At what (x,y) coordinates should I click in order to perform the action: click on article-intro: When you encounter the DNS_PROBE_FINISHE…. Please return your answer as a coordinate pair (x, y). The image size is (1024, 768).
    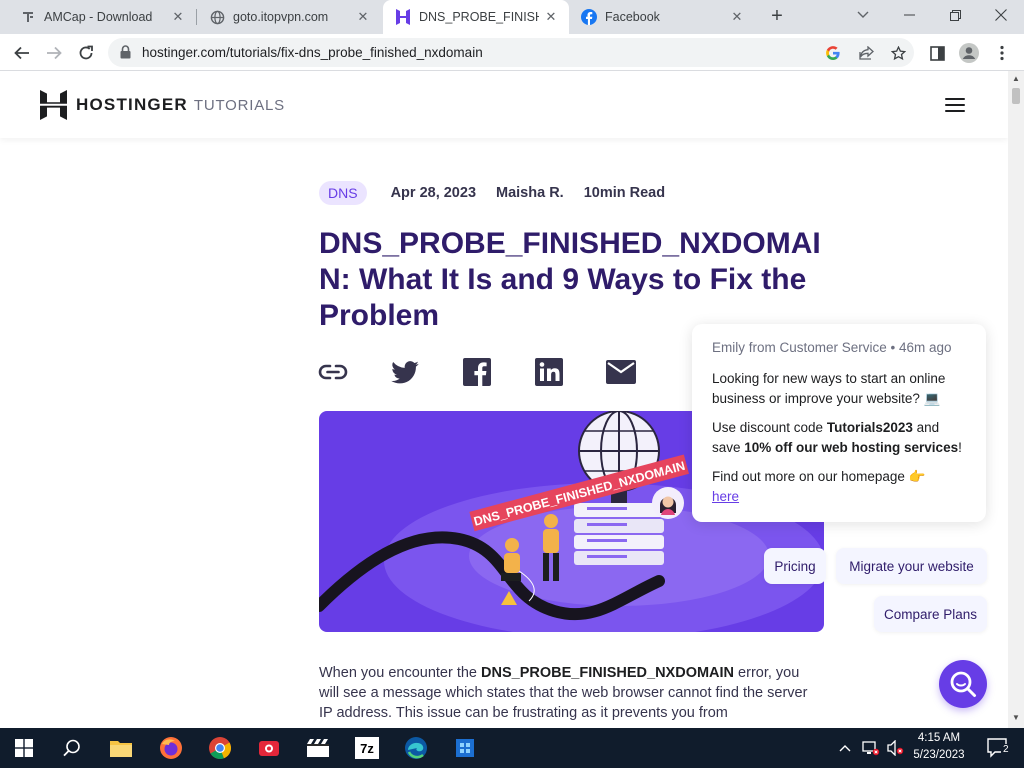
    Looking at the image, I should click on (563, 693).